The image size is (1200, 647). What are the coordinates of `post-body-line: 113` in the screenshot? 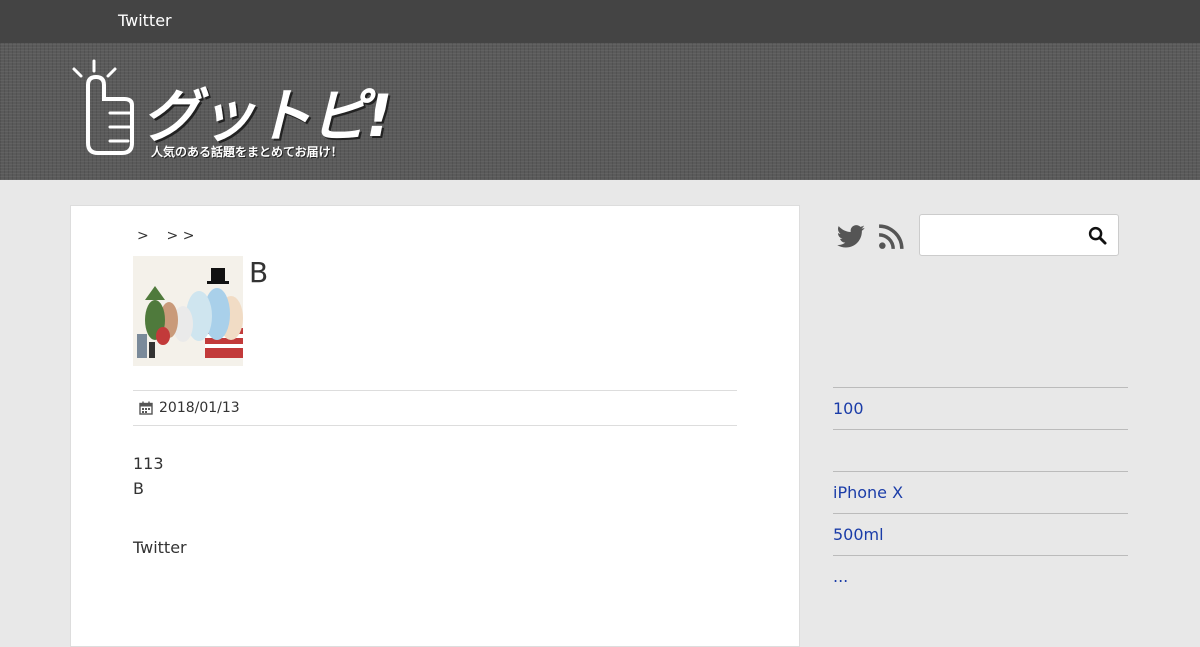 It's located at (148, 463).